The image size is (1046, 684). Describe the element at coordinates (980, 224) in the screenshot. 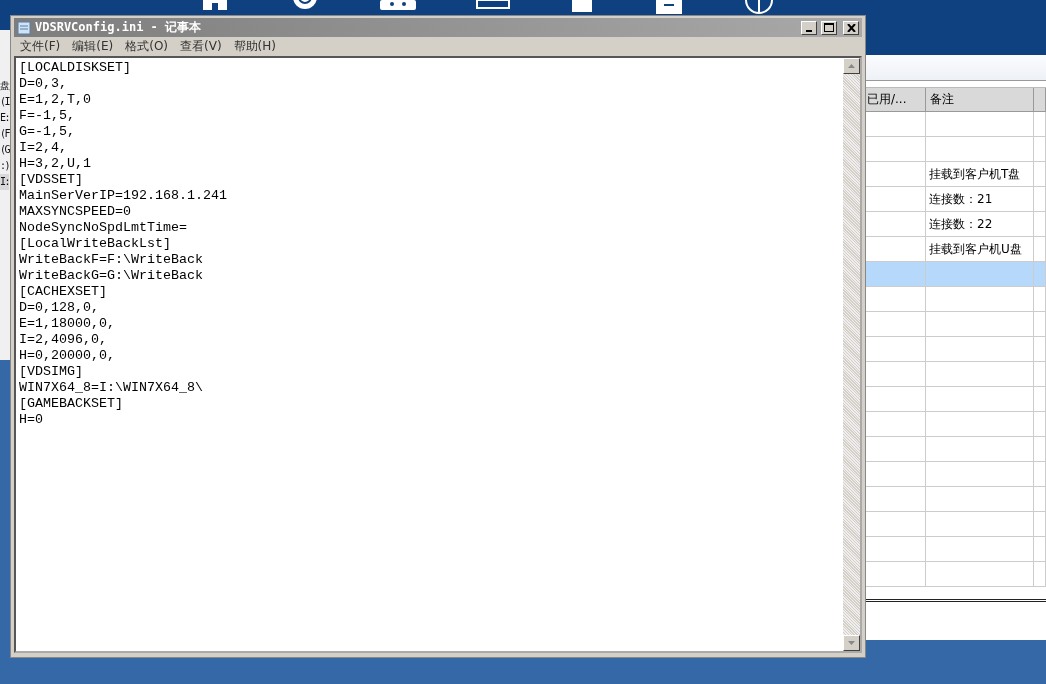

I see `table-cell: 连接数：22` at that location.